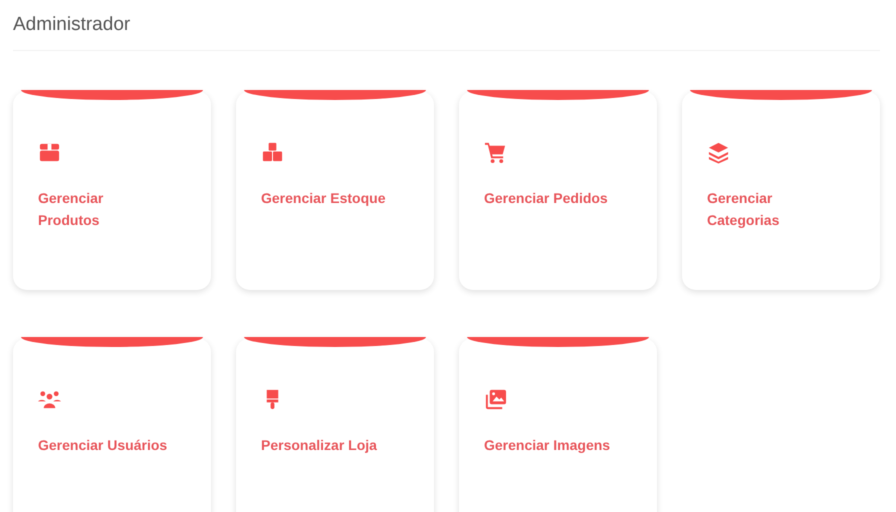 The height and width of the screenshot is (512, 896). Describe the element at coordinates (495, 399) in the screenshot. I see `images-icon` at that location.